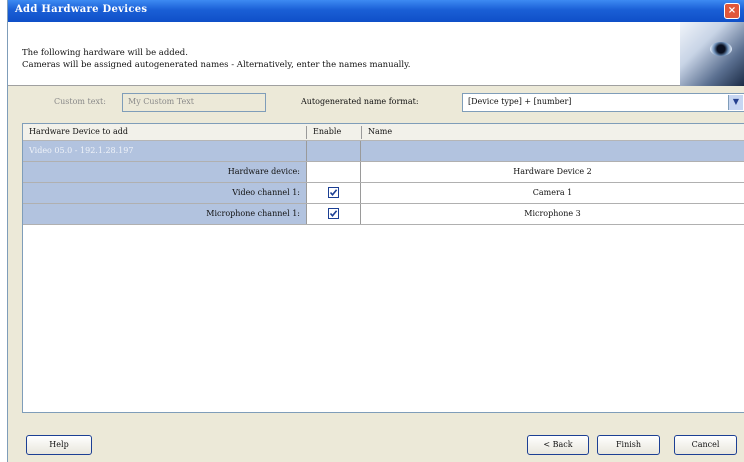 This screenshot has width=744, height=462. Describe the element at coordinates (380, 131) in the screenshot. I see `column-header-name: Name` at that location.